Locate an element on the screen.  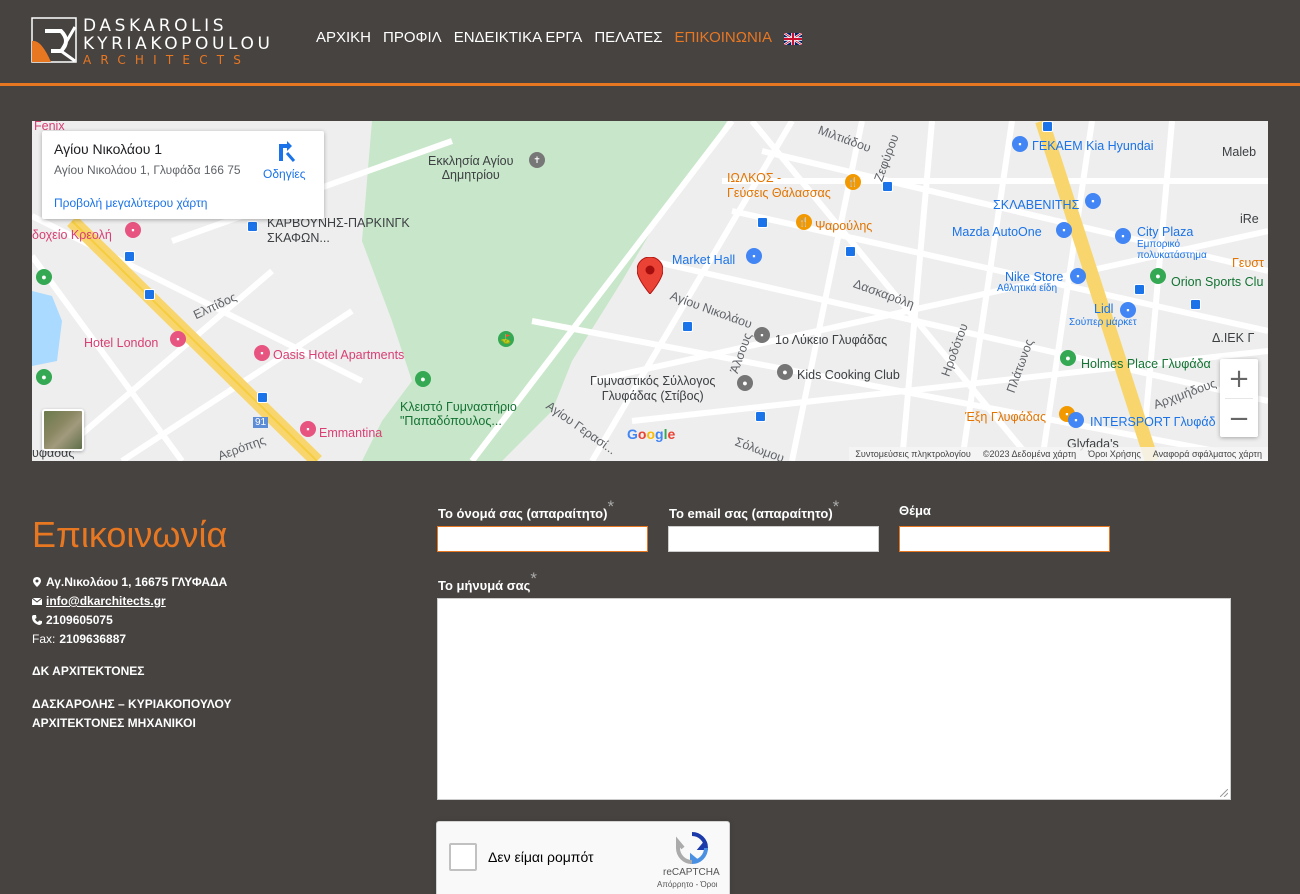
recaptcha-terms: Απόρρητο - Όροι is located at coordinates (687, 884).